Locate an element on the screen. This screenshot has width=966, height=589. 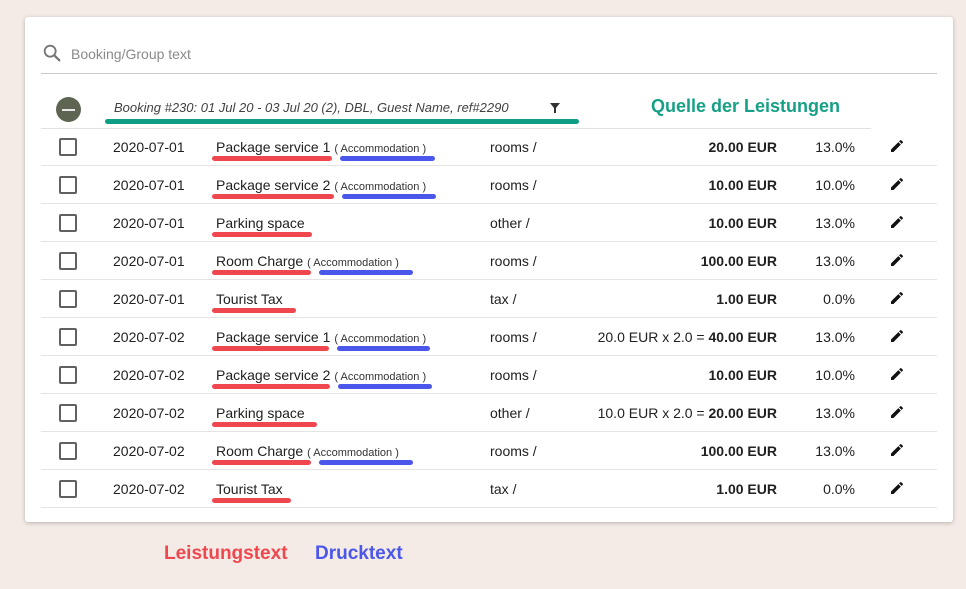
service-amount-cell: 10.00 EUR is located at coordinates (743, 375).